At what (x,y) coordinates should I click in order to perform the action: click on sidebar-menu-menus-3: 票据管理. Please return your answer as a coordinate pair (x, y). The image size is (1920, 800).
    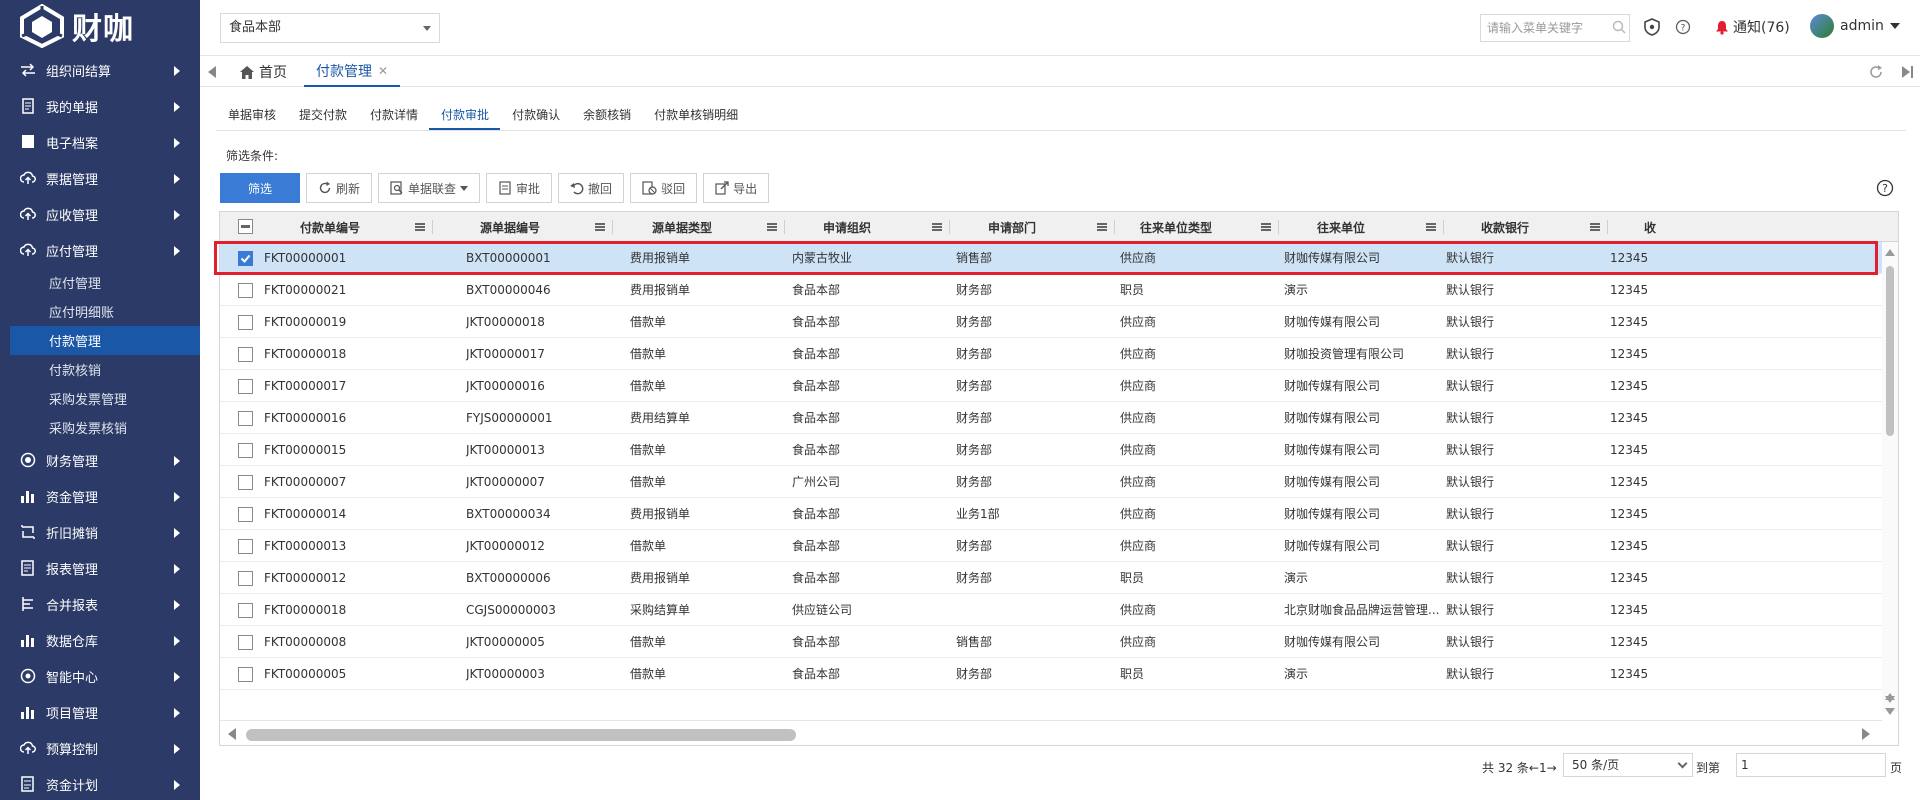
    Looking at the image, I should click on (100, 178).